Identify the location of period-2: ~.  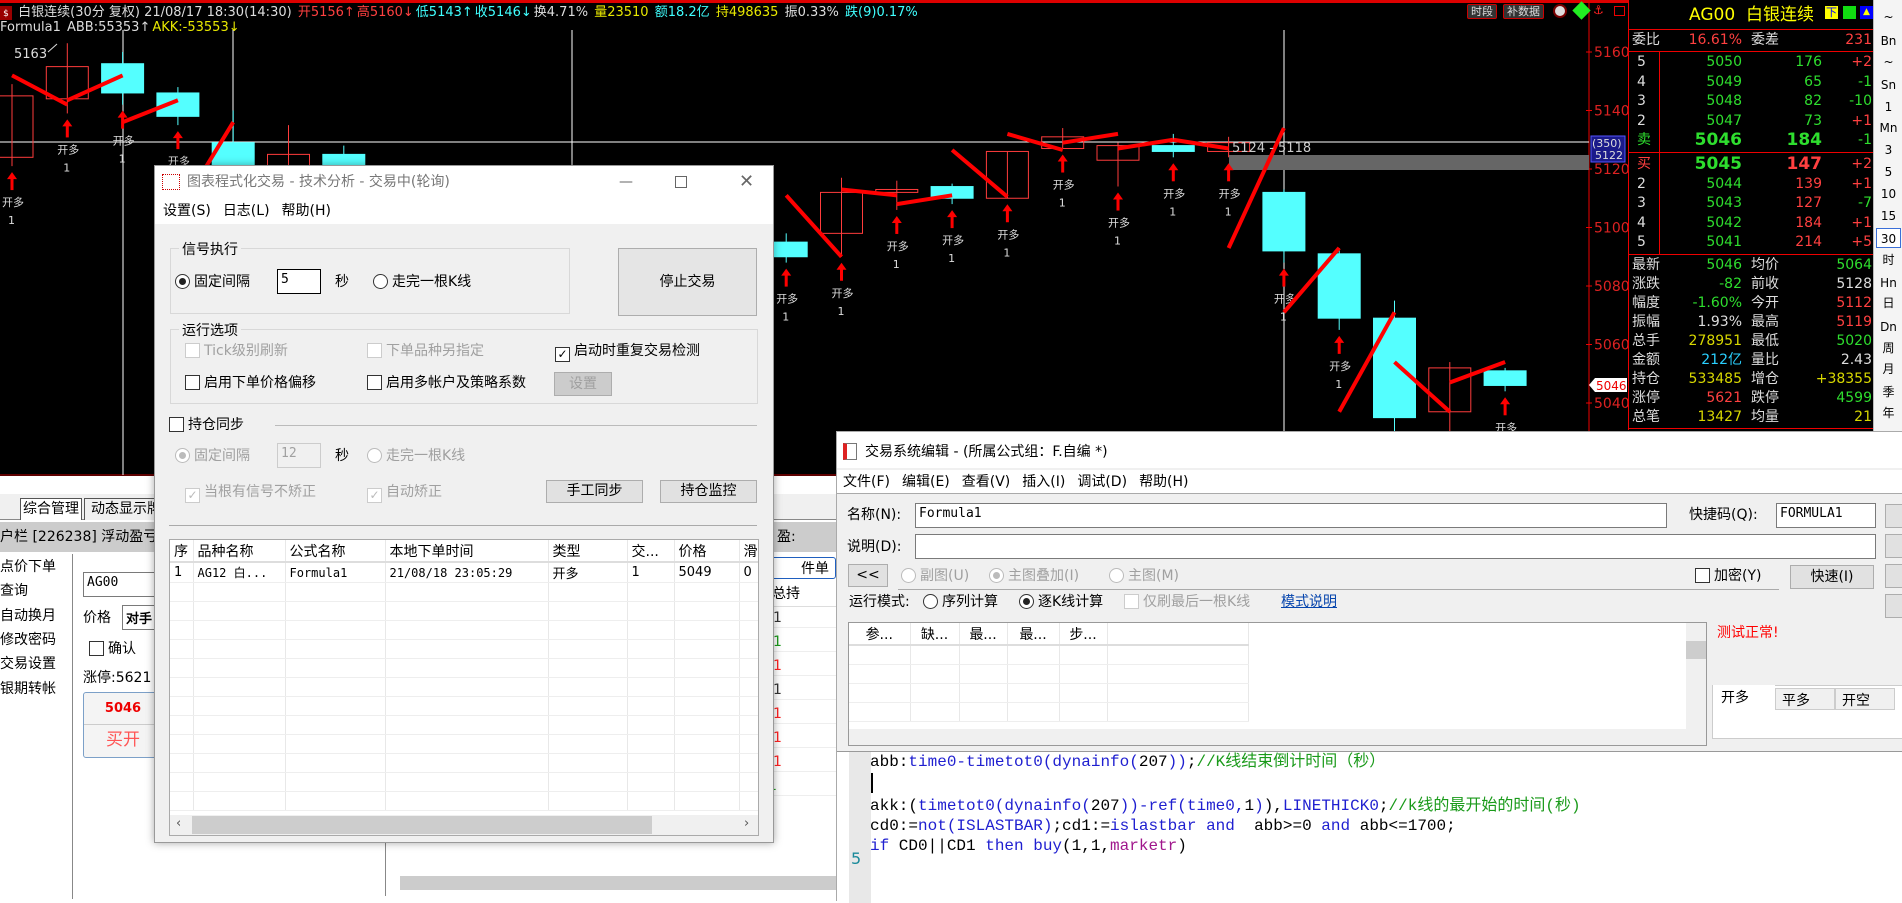
(1888, 62).